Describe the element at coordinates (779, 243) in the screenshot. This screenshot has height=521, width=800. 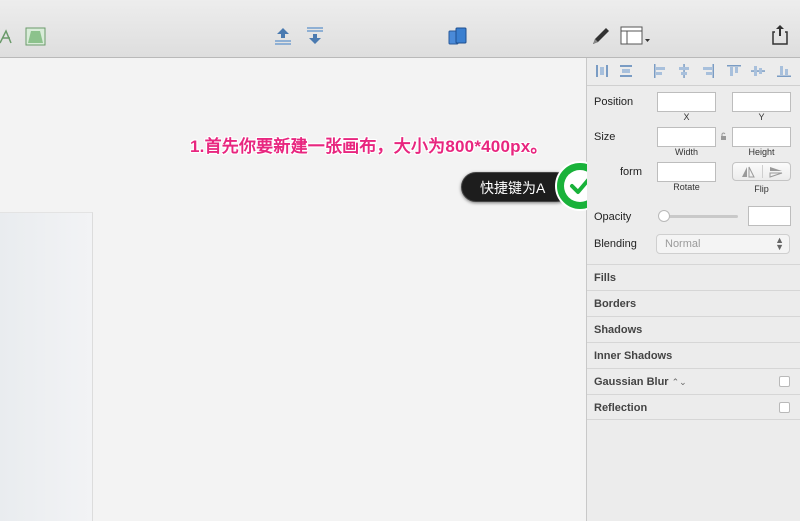
I see `updown-arrow-icon: ▲ ▼` at that location.